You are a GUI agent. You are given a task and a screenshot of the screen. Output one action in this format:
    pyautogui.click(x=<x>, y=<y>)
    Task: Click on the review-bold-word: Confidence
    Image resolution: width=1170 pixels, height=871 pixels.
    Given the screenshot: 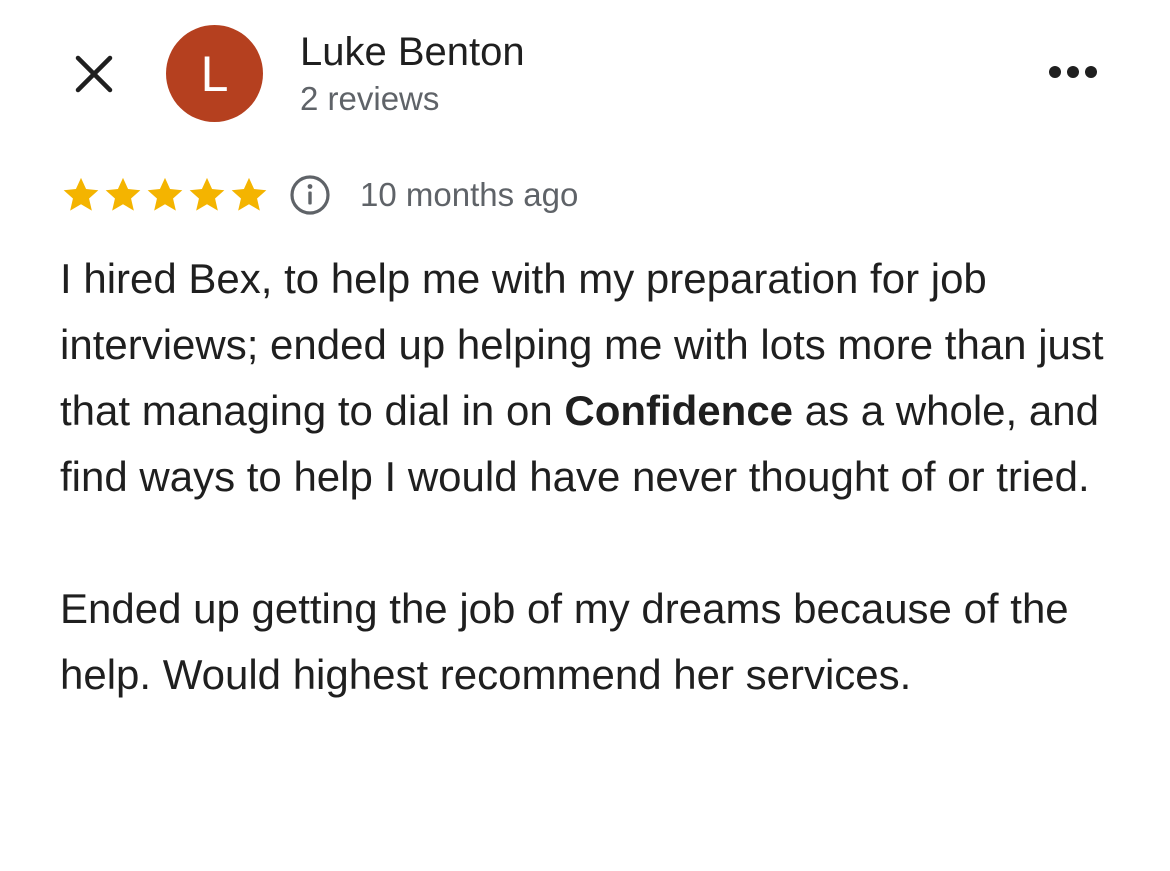 What is the action you would take?
    pyautogui.click(x=679, y=410)
    